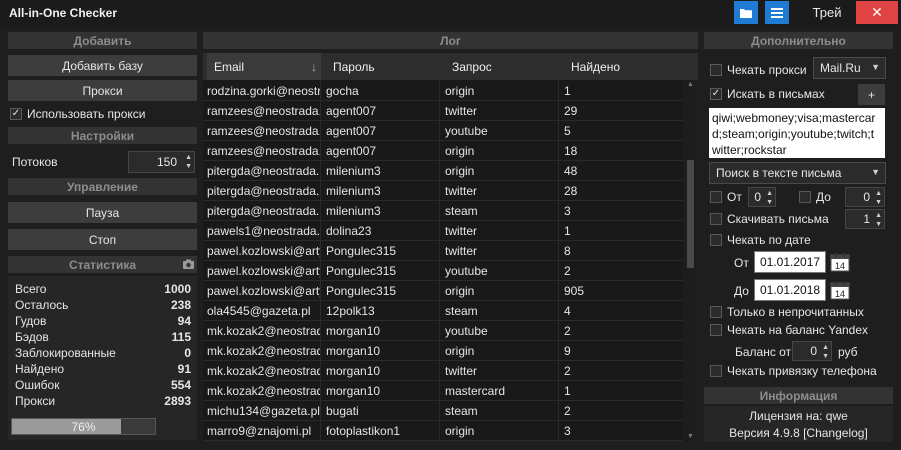 The width and height of the screenshot is (901, 450). I want to click on download-count-stepper: 1 ▲ ▼, so click(865, 219).